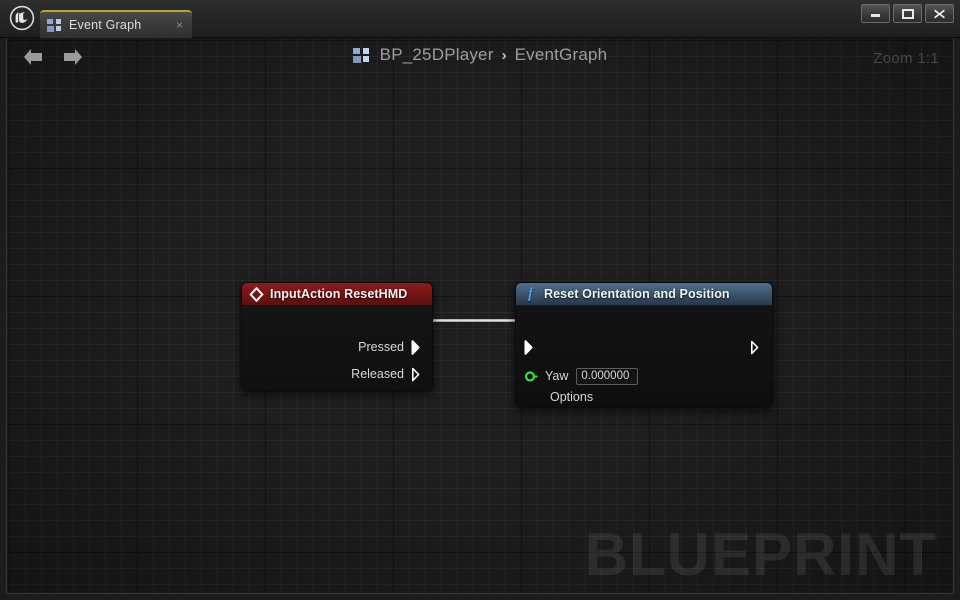 Image resolution: width=960 pixels, height=600 pixels. I want to click on pin-pressed: Pressed, so click(391, 347).